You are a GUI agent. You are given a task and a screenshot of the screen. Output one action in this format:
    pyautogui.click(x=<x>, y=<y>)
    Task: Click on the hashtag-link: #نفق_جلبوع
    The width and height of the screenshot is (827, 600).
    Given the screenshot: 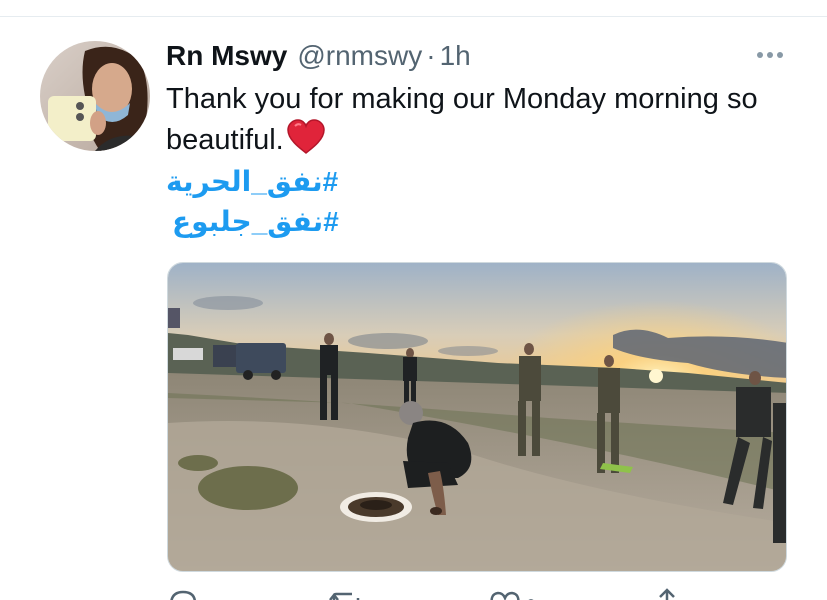 What is the action you would take?
    pyautogui.click(x=255, y=221)
    